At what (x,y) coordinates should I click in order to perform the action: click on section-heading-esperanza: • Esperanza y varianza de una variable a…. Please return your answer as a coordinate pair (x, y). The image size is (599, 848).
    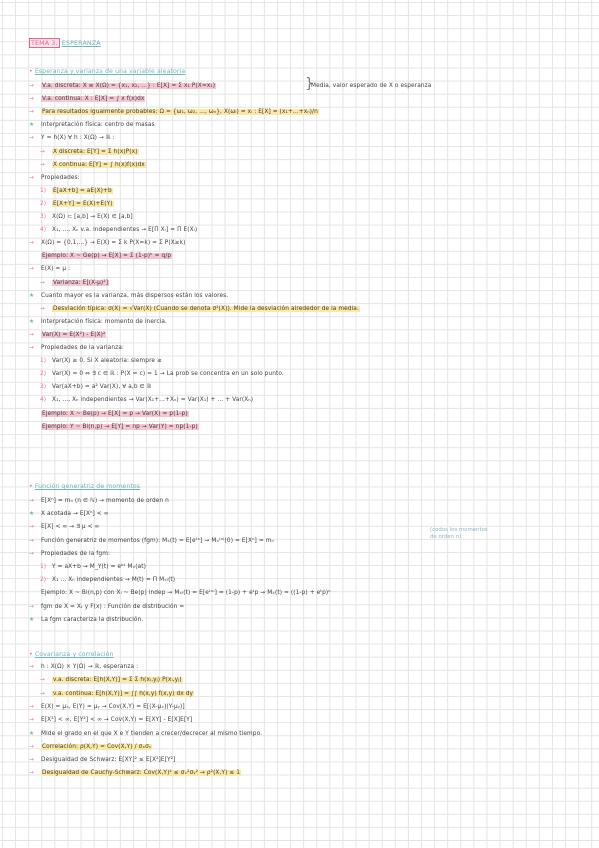
    Looking at the image, I should click on (107, 72).